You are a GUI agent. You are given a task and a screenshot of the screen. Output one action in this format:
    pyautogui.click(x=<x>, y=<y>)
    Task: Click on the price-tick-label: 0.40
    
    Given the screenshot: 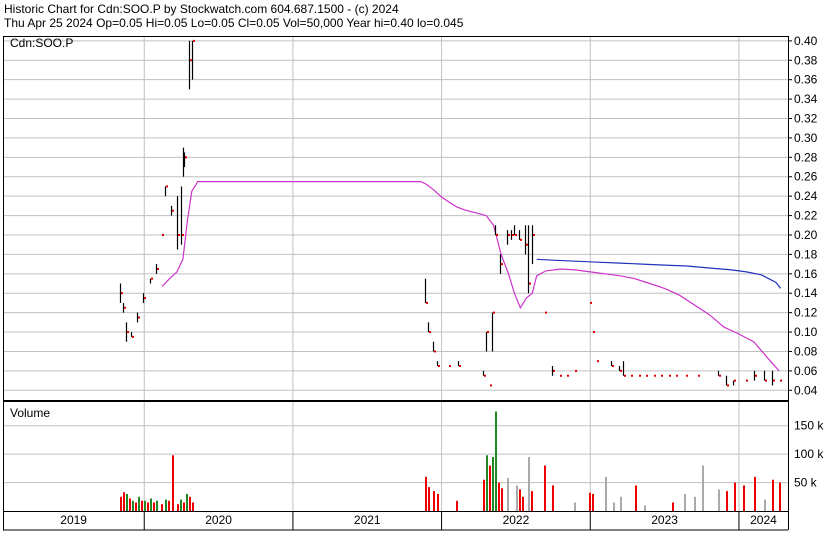 What is the action you would take?
    pyautogui.click(x=806, y=41)
    